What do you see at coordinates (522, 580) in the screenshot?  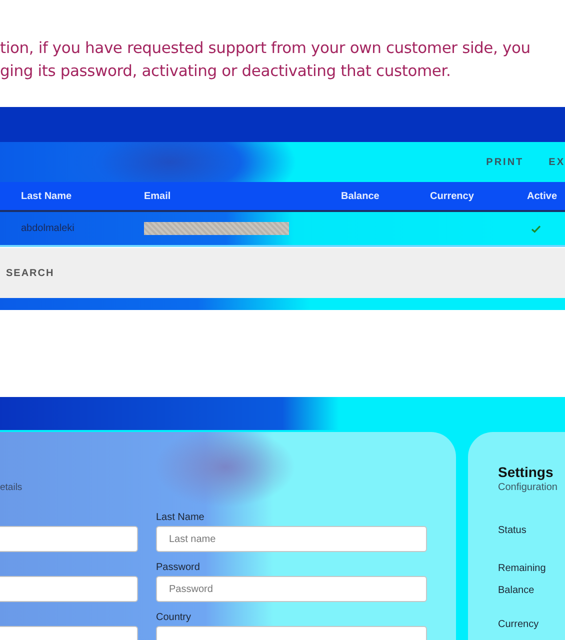 I see `setting-label: Remaining Balance` at bounding box center [522, 580].